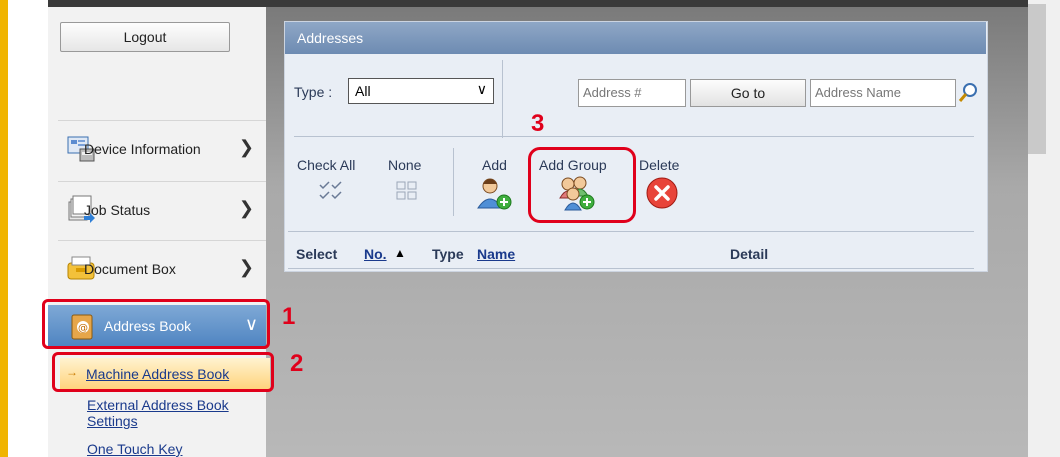  Describe the element at coordinates (142, 149) in the screenshot. I see `sidebar-item-label: Device Information` at that location.